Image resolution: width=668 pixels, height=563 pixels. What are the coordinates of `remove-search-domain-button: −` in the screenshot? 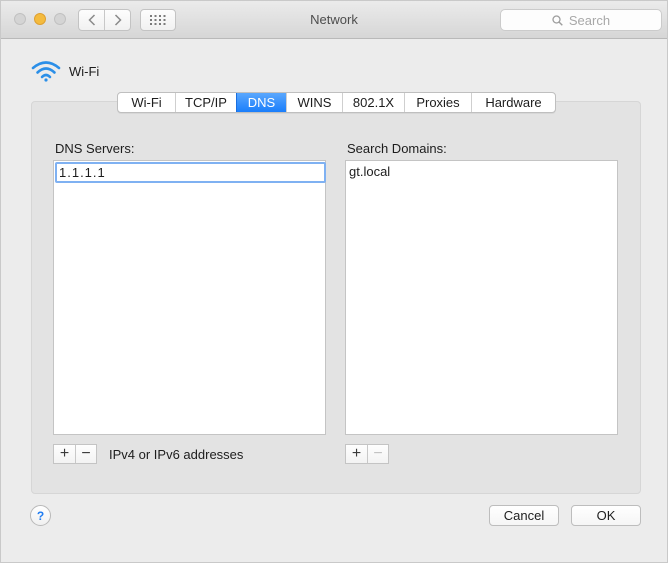 It's located at (377, 454).